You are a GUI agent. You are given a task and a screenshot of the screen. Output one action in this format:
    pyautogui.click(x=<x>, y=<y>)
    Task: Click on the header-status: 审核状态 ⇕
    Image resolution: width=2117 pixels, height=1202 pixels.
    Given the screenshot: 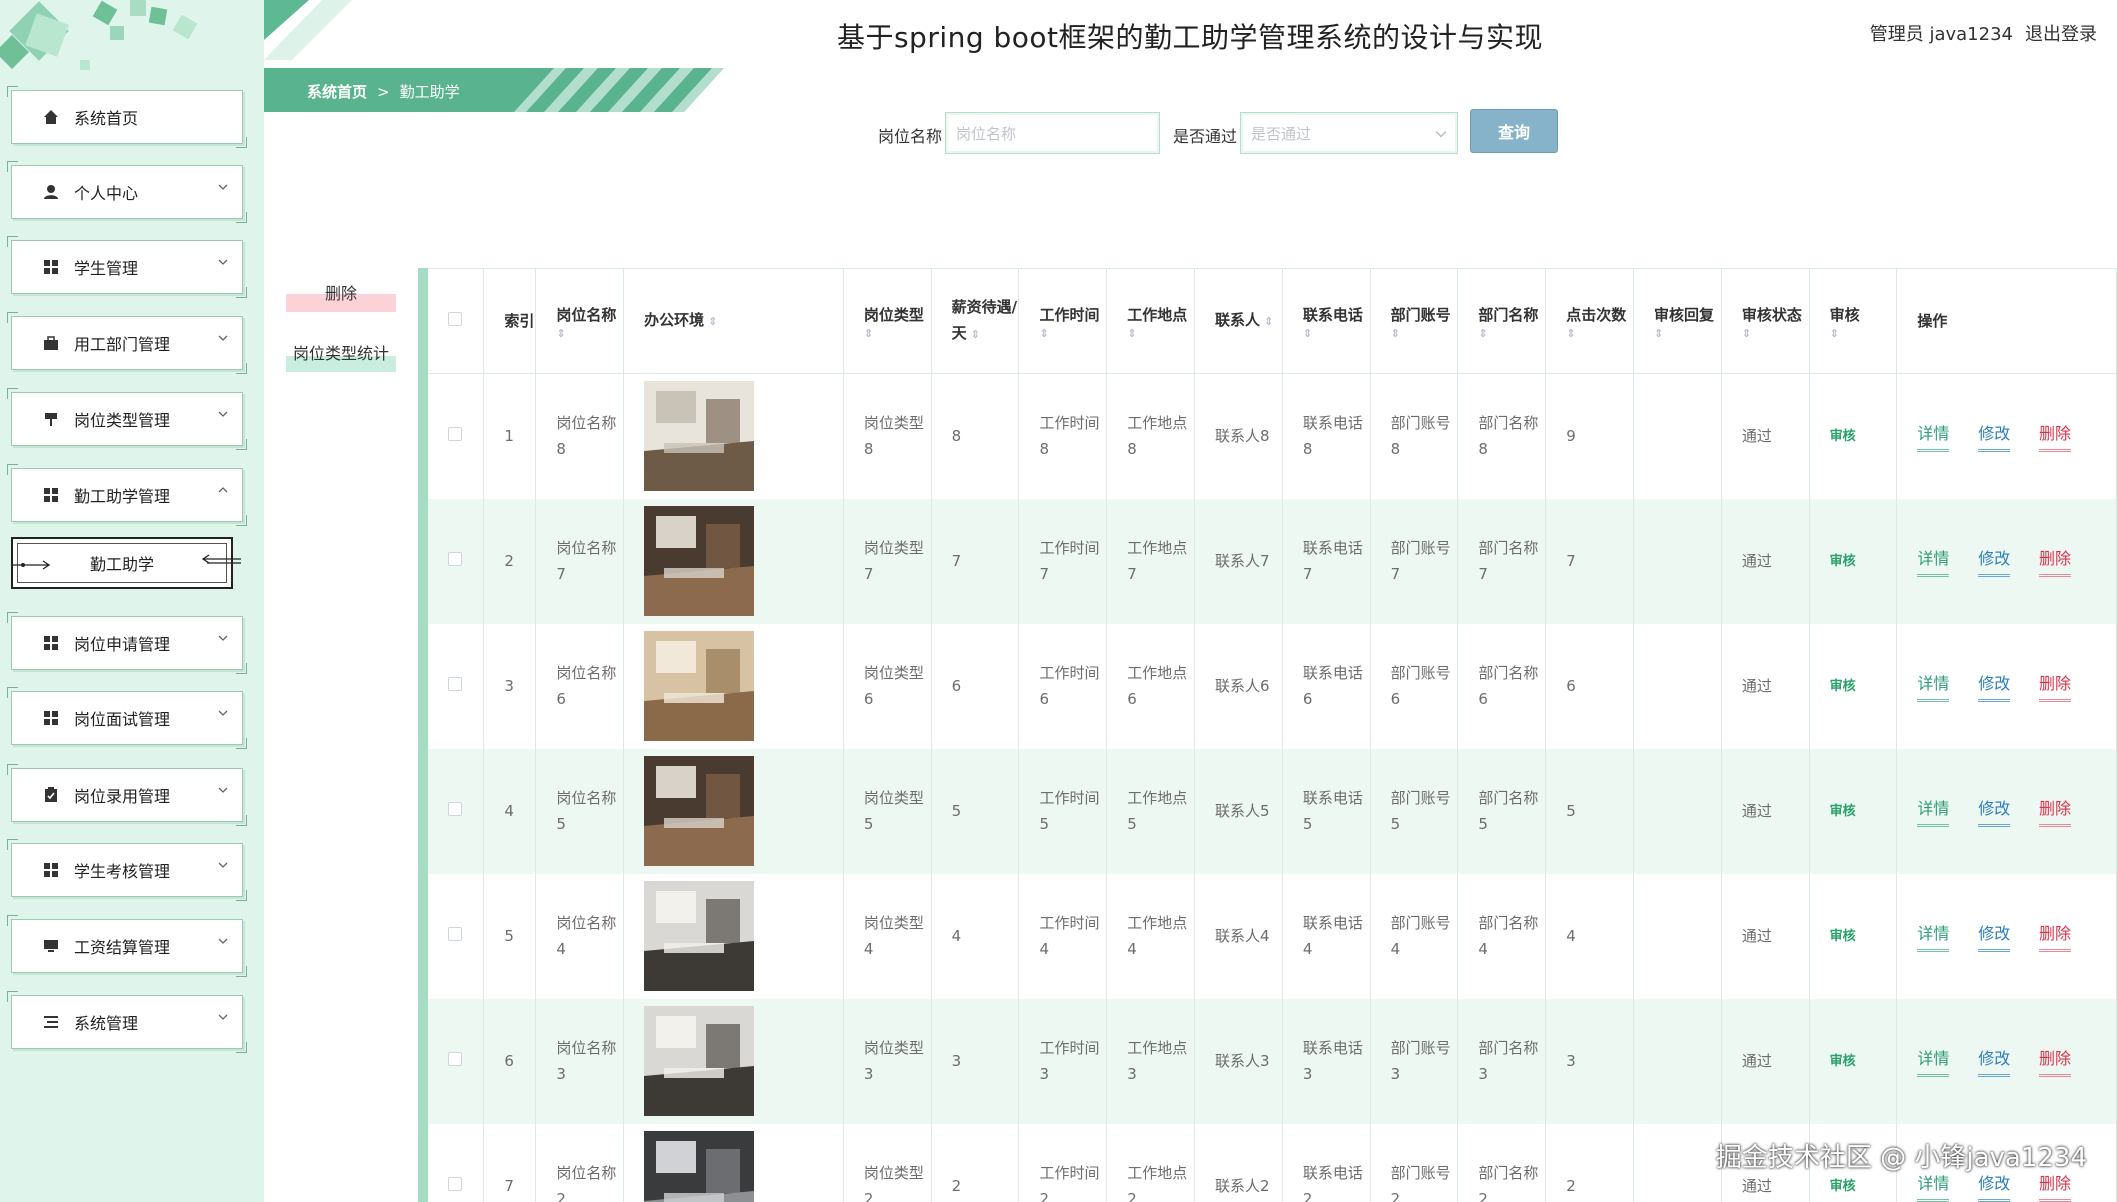 What is the action you would take?
    pyautogui.click(x=1765, y=321)
    